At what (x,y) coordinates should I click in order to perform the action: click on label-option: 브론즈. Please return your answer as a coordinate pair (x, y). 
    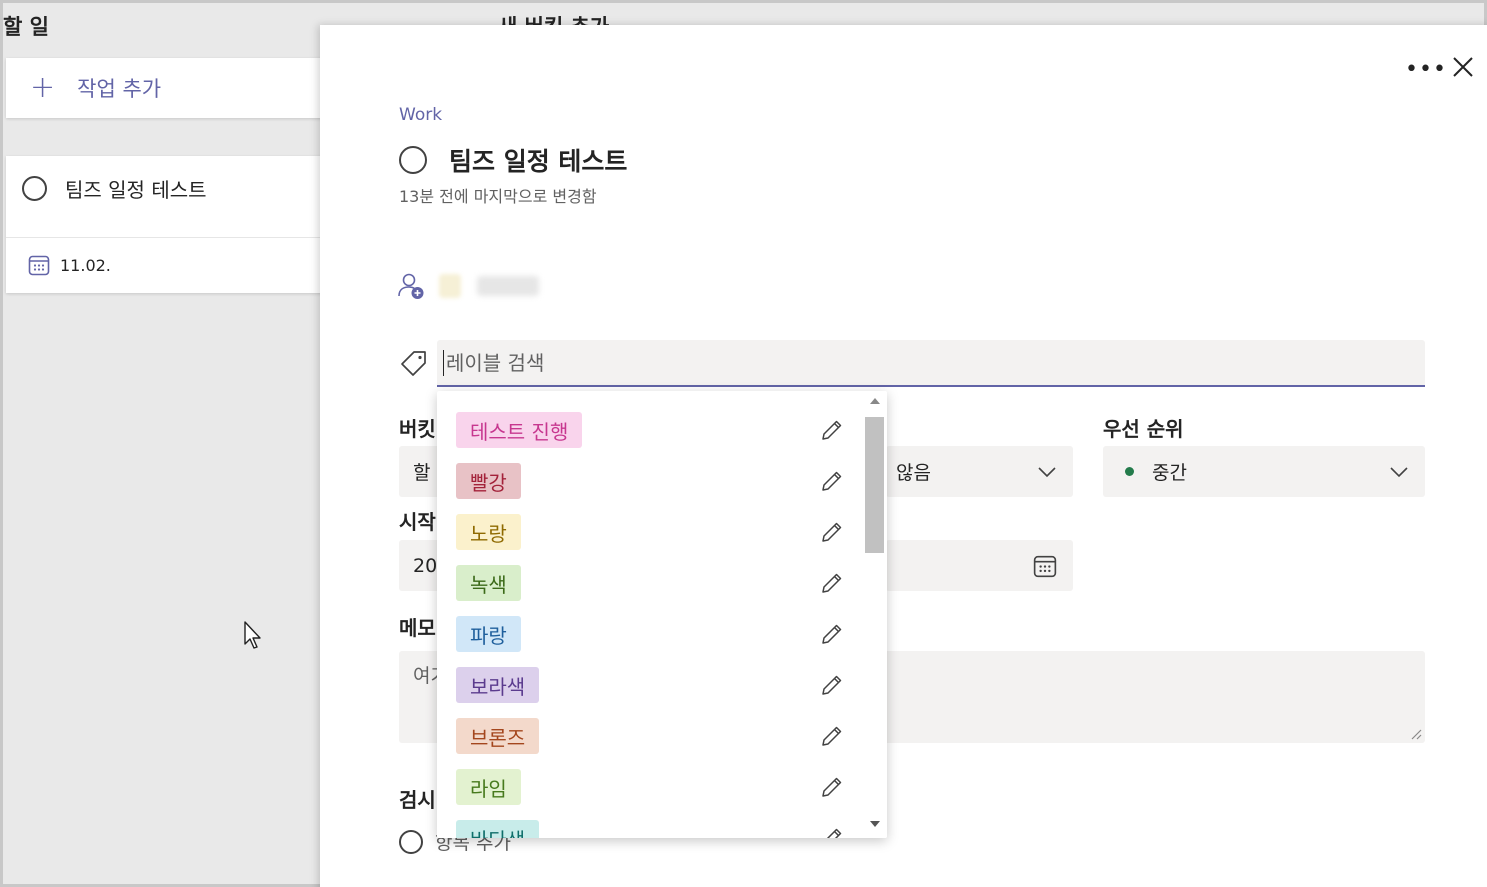
    Looking at the image, I should click on (661, 736).